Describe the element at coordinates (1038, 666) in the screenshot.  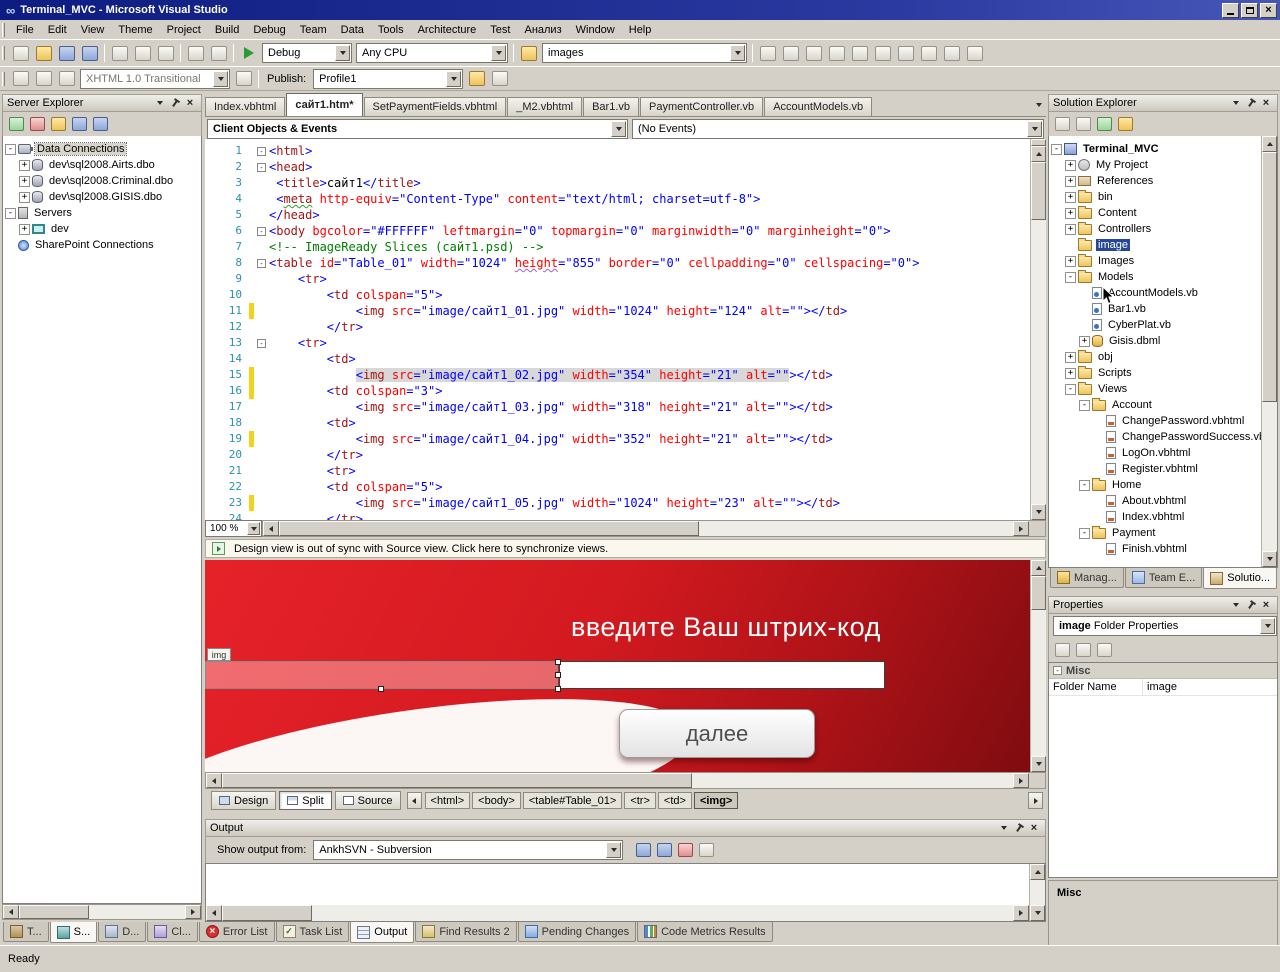
I see `design-vscrollbar` at that location.